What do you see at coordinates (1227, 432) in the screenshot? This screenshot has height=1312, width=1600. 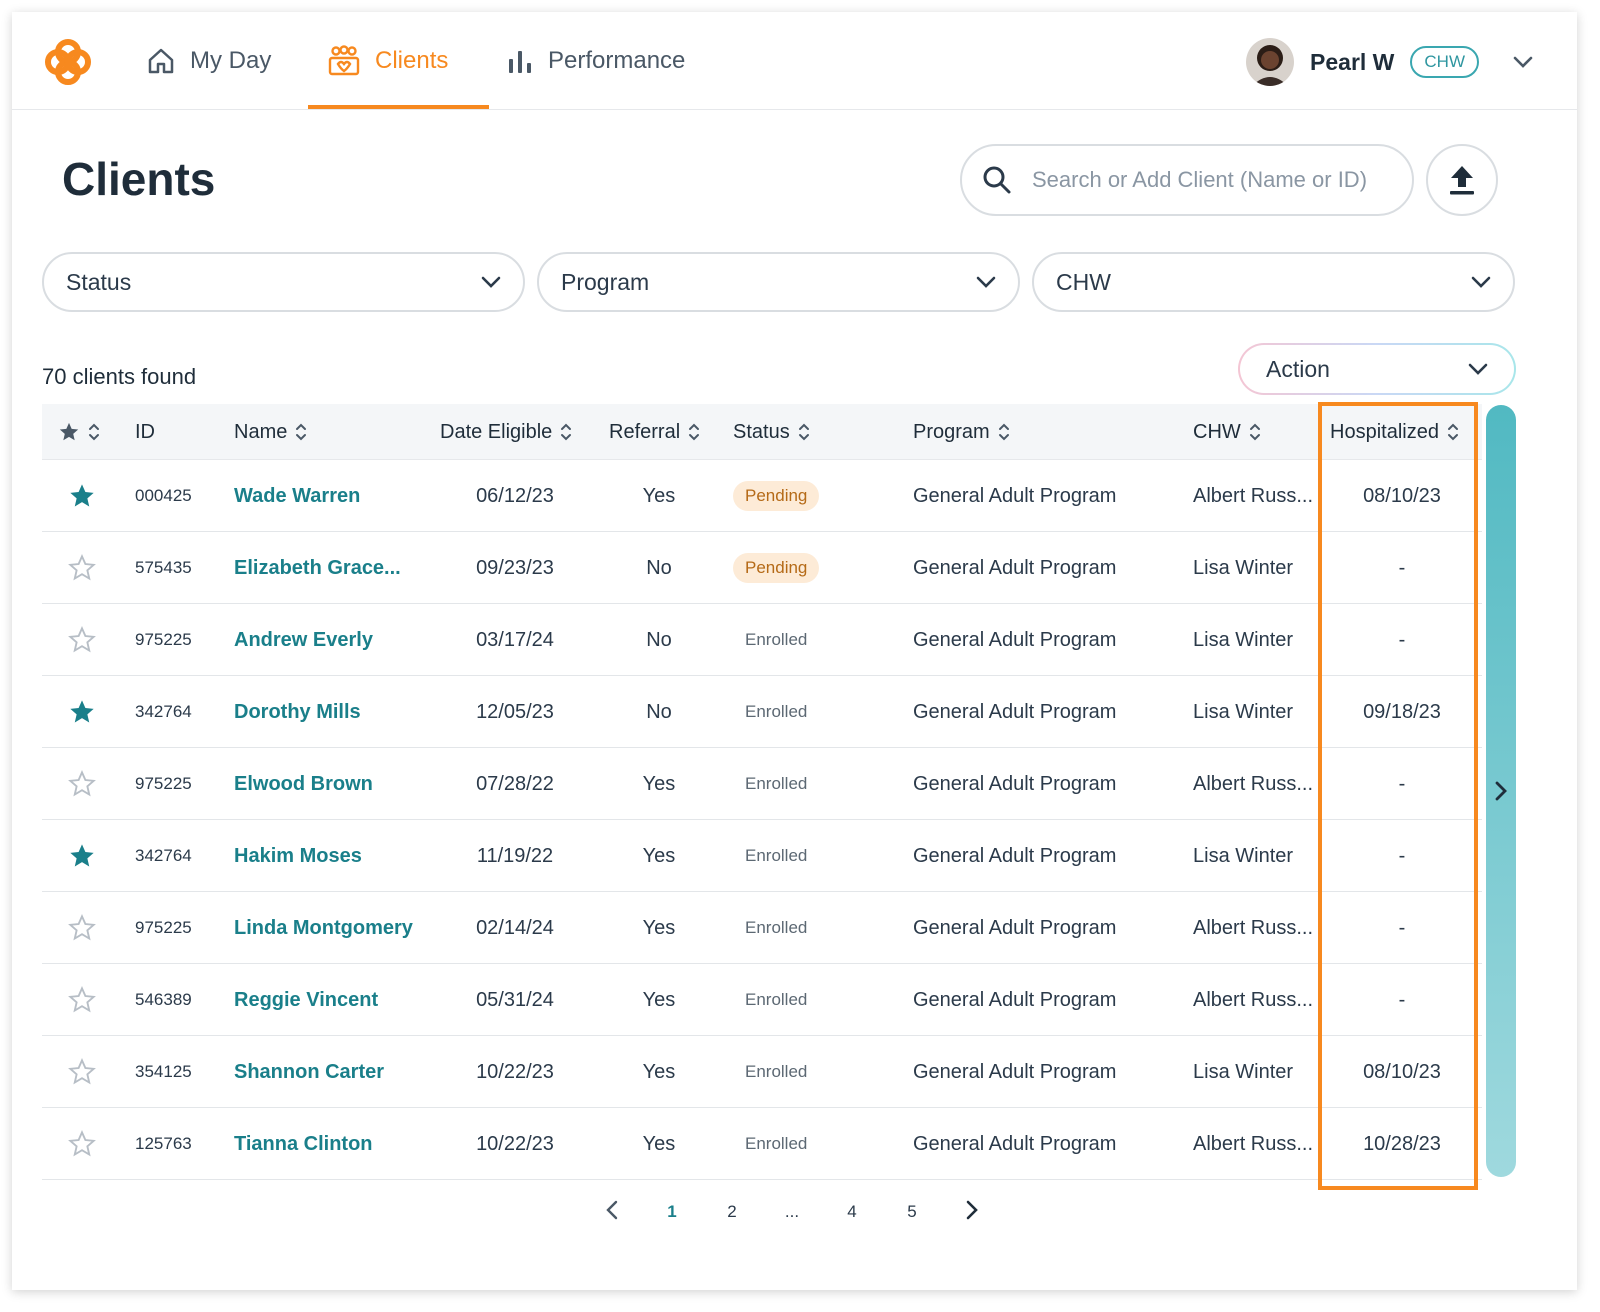 I see `chw-header: CHW` at bounding box center [1227, 432].